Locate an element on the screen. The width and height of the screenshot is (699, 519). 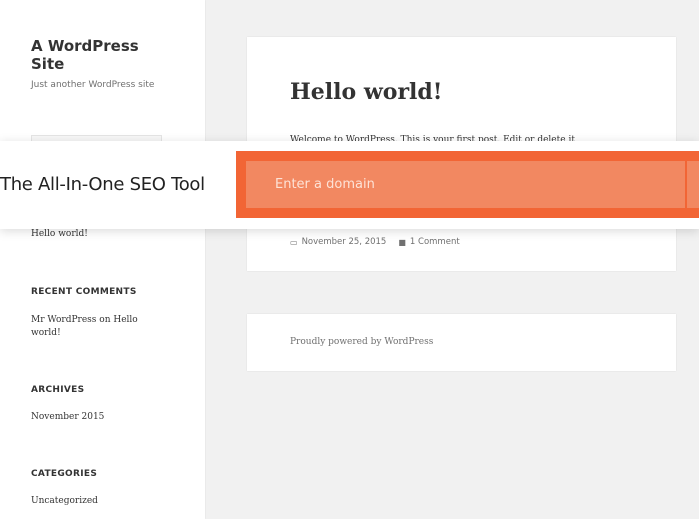
domain-input is located at coordinates (465, 184).